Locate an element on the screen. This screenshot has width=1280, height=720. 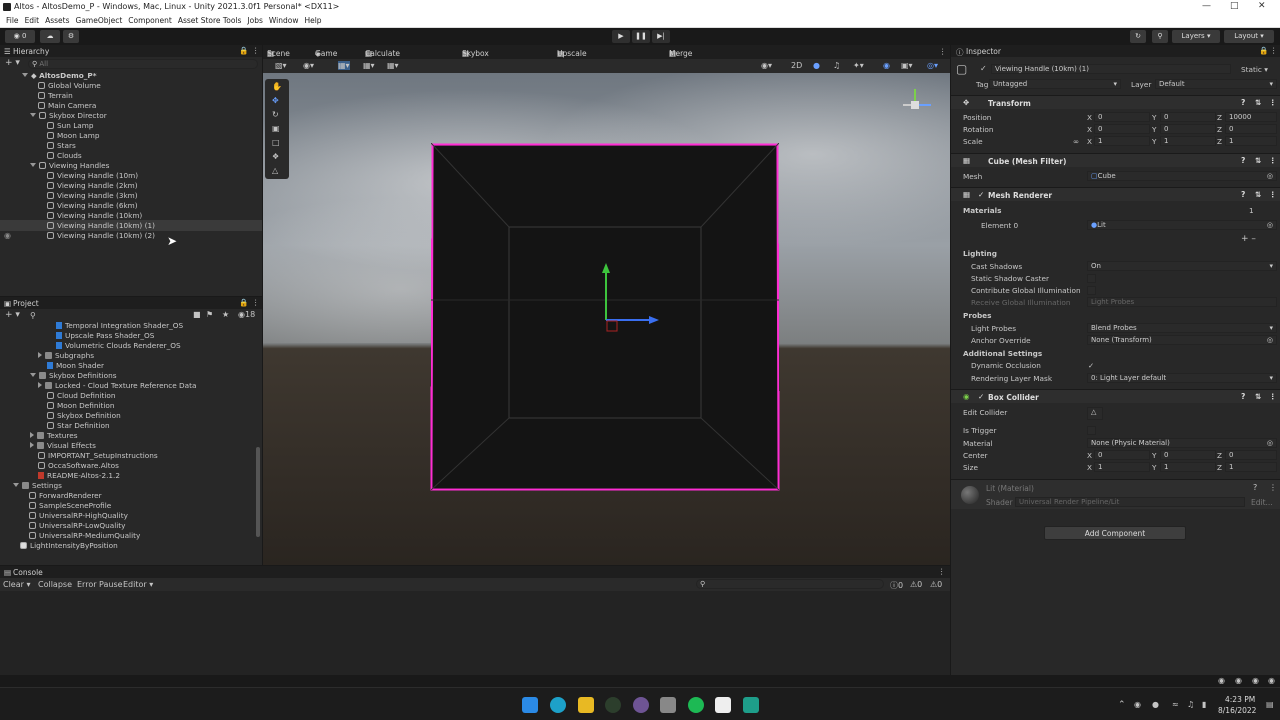
project-item: Volumetric Clouds Renderer_OS is located at coordinates (118, 346).